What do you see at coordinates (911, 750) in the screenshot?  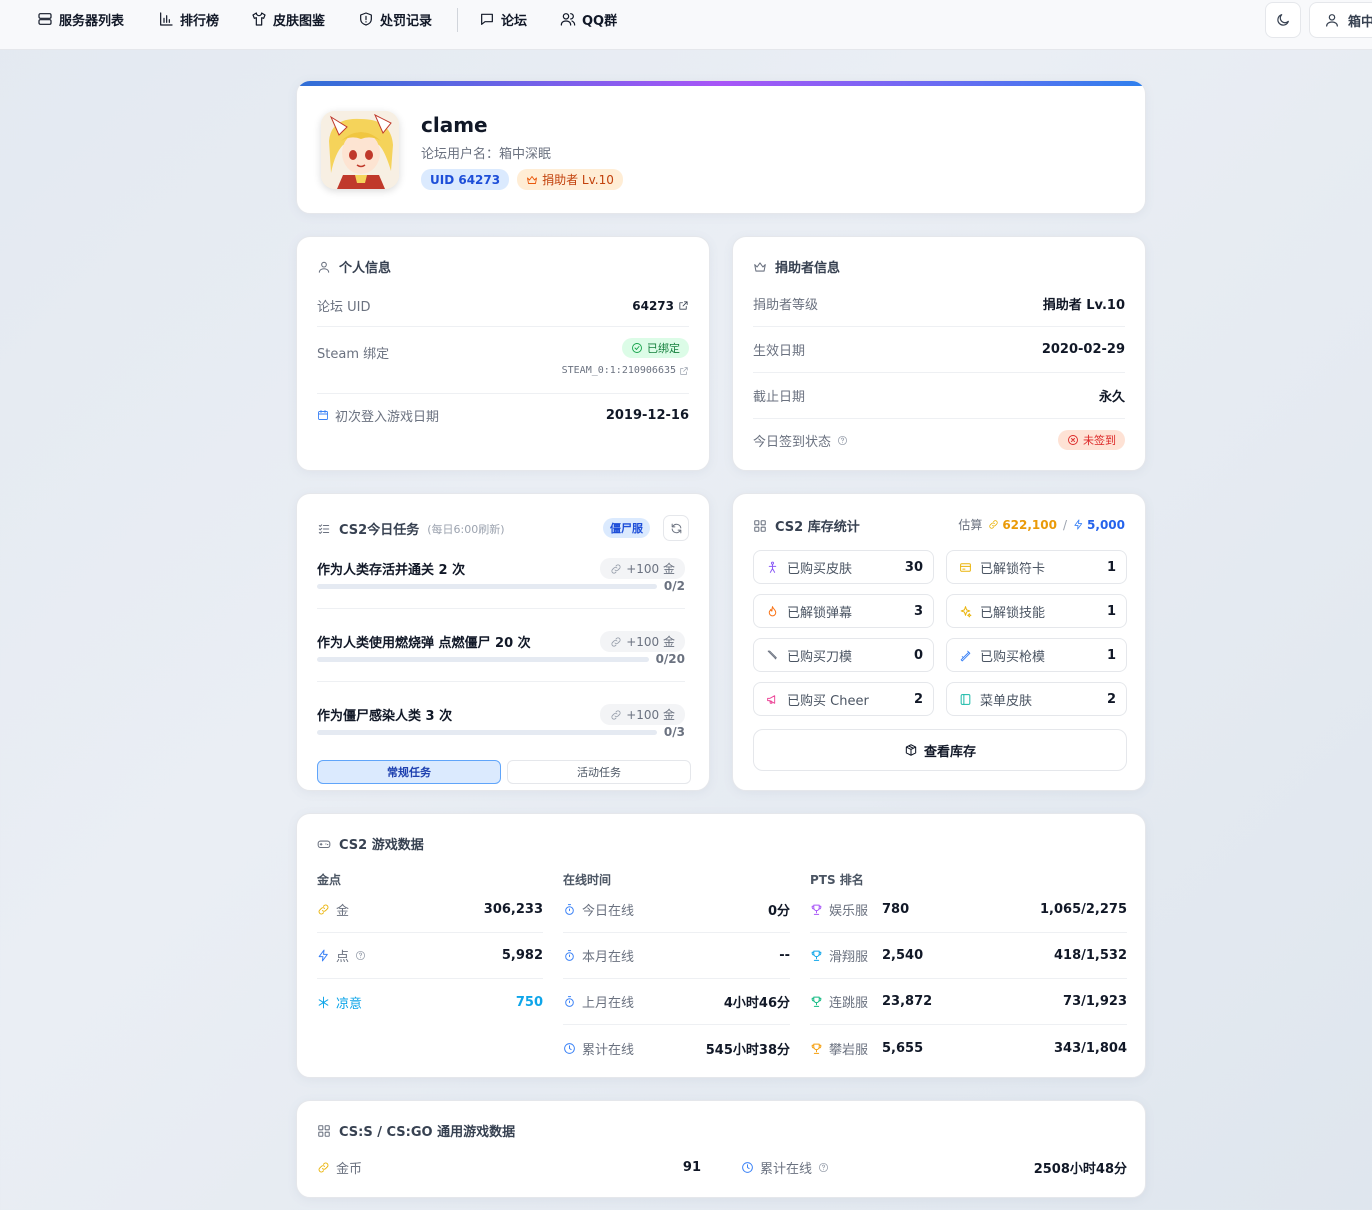 I see `package-icon` at bounding box center [911, 750].